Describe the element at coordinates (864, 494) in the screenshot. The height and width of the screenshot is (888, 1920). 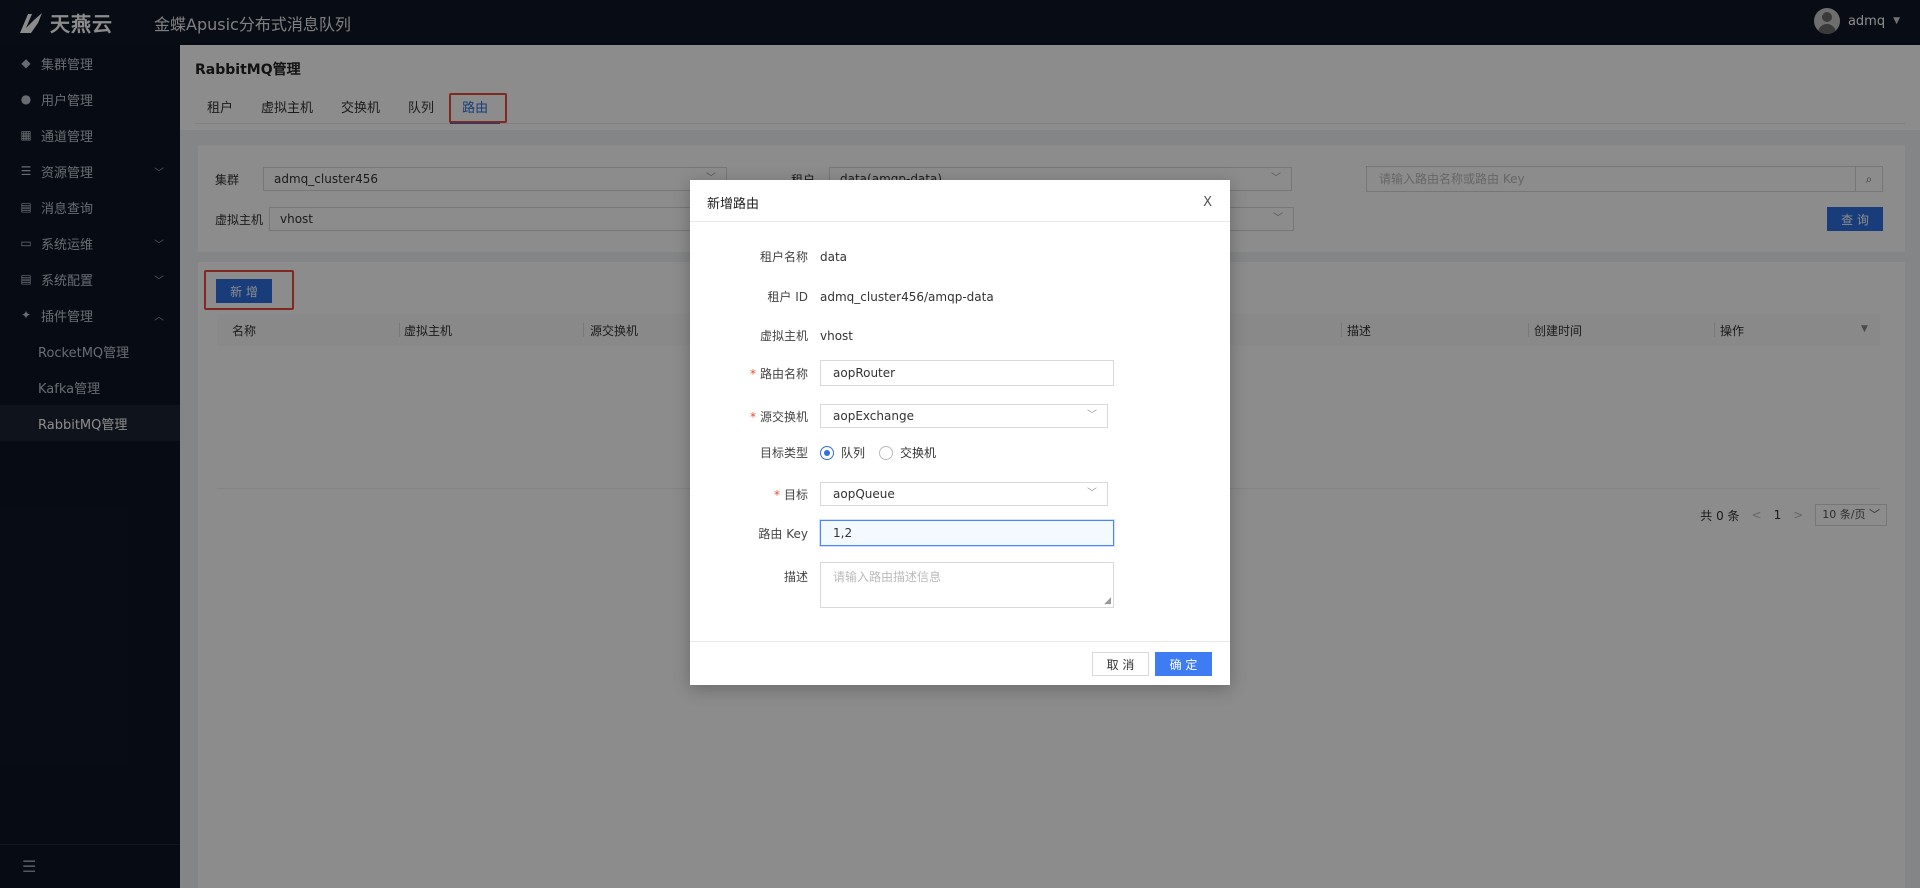
I see `target-value: aopQueue` at that location.